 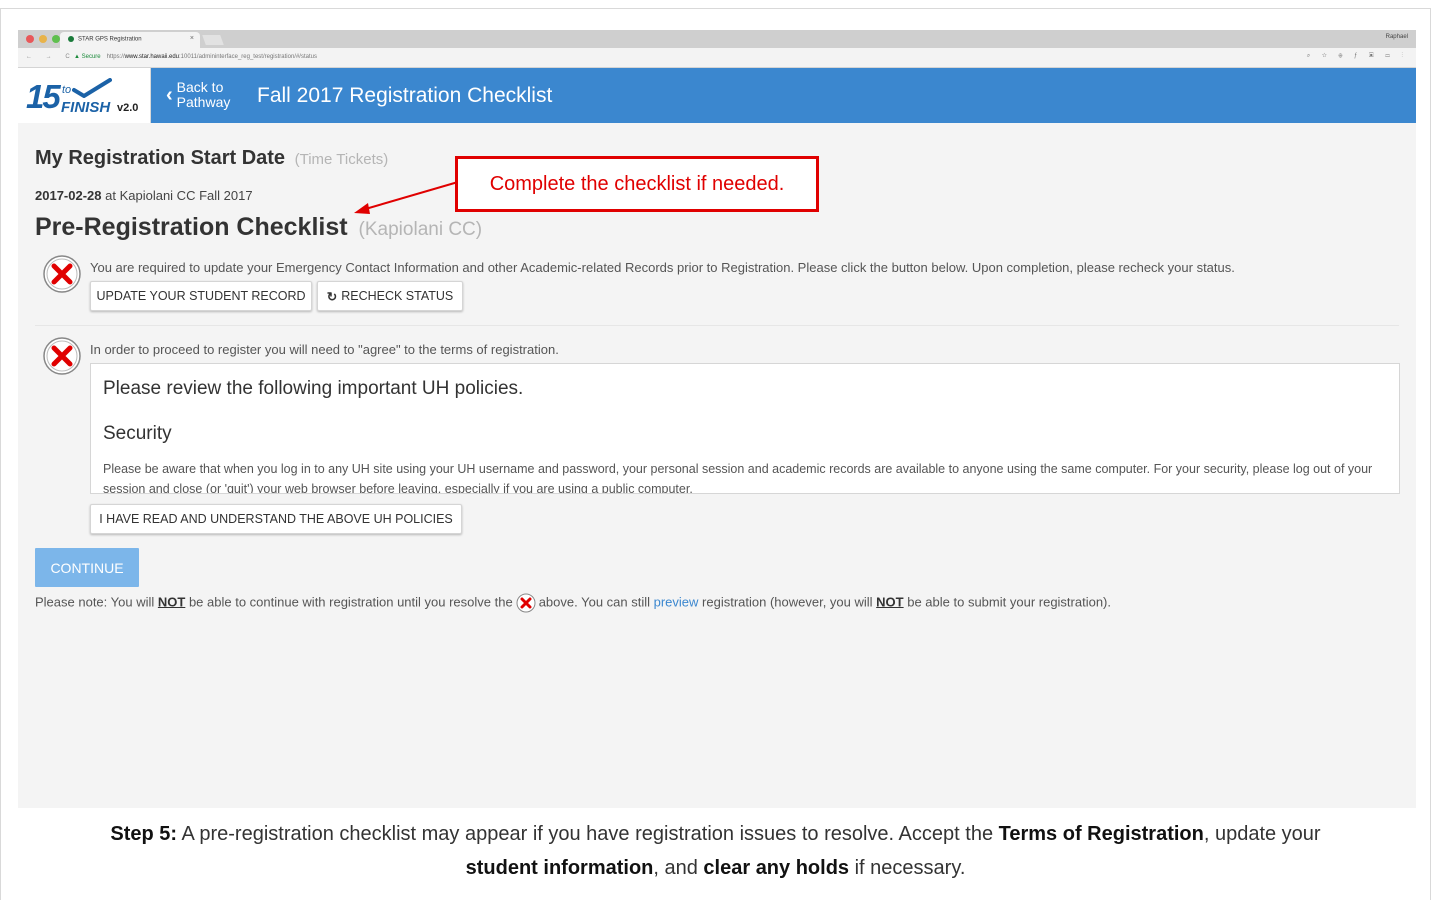 I want to click on window-controls, so click(x=43, y=39).